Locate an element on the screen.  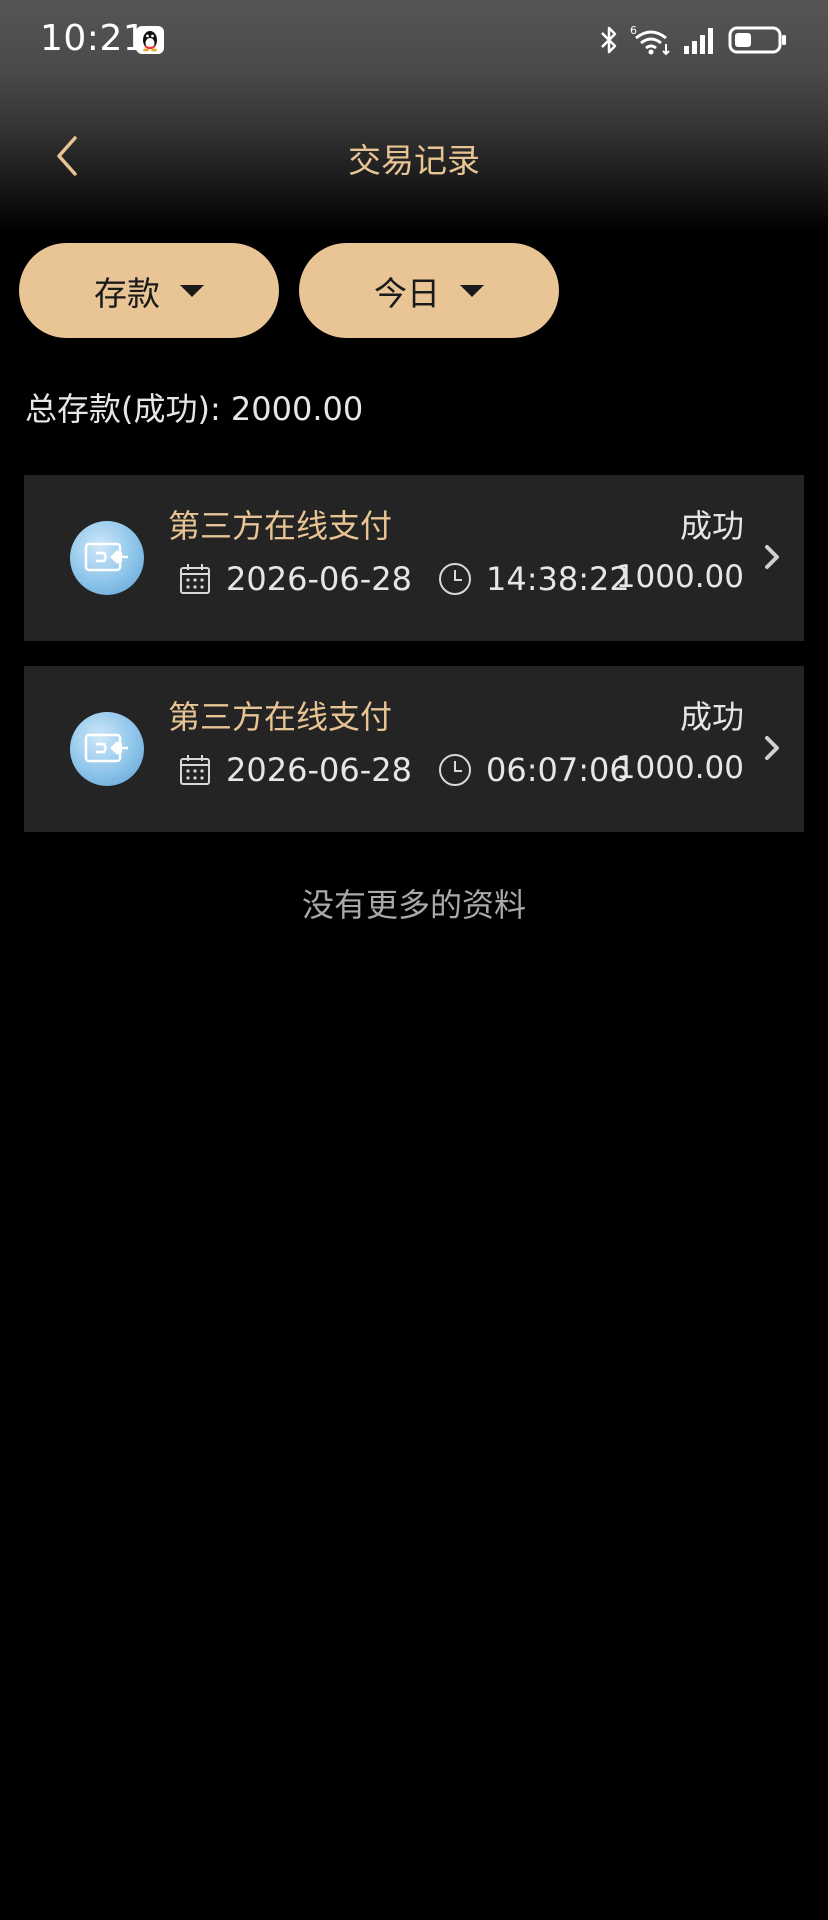
filter-bar: 存款 今日 is located at coordinates (289, 290).